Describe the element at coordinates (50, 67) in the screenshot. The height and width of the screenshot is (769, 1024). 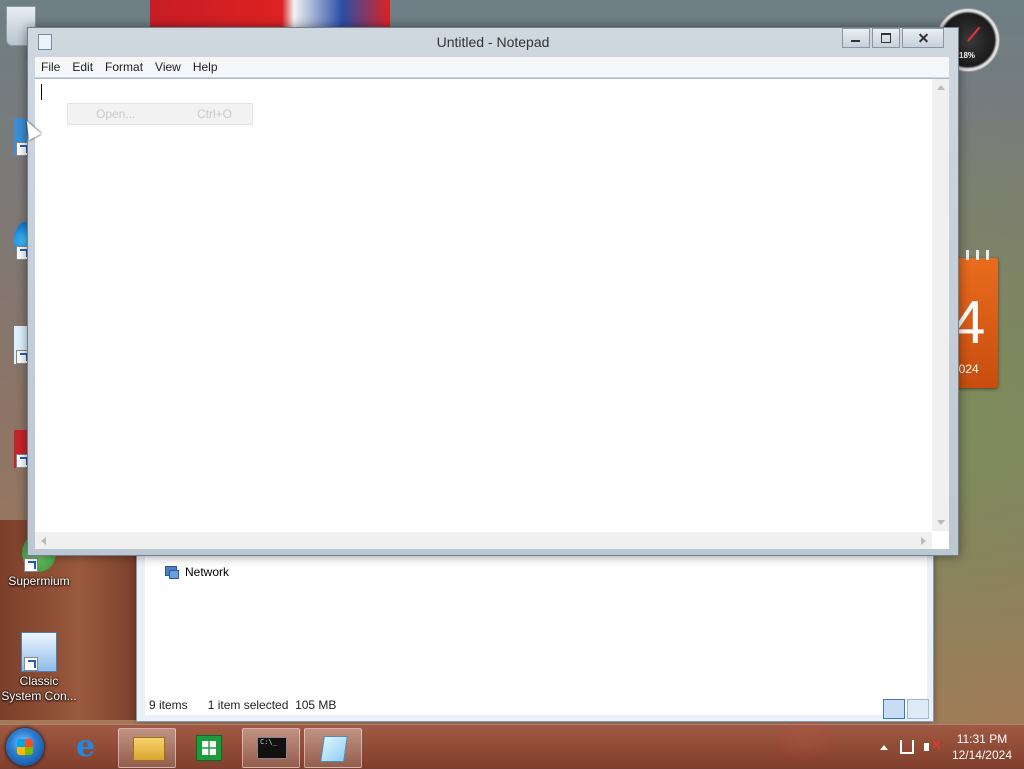
I see `menu-file: File` at that location.